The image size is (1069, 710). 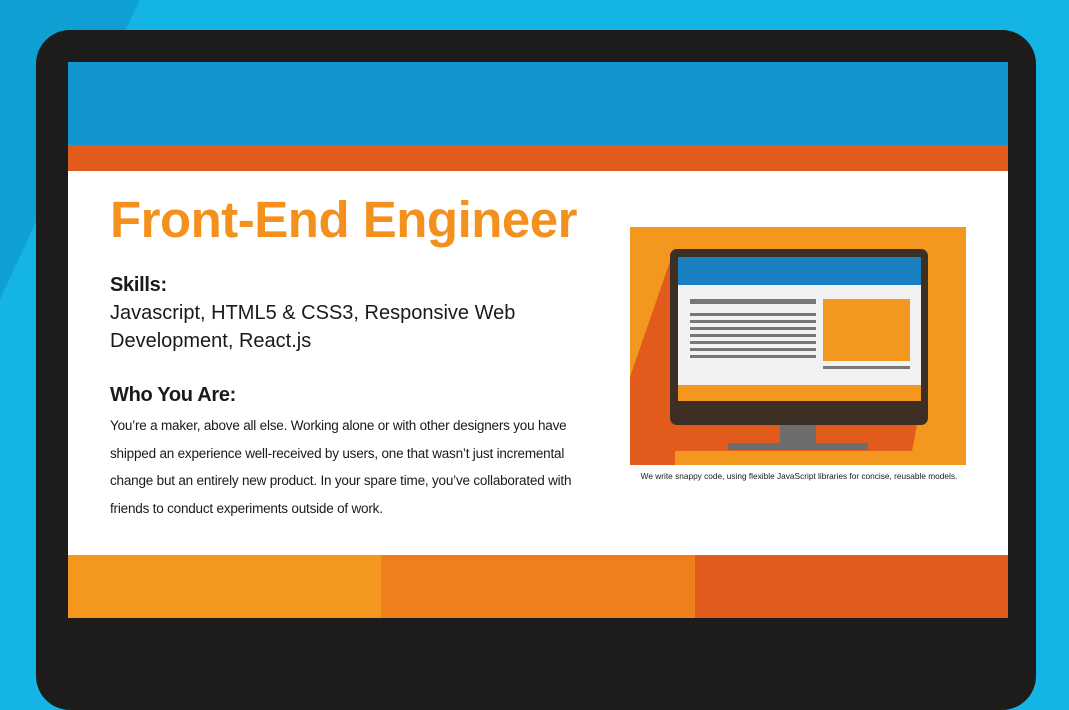 I want to click on computer-monitor-icon, so click(x=798, y=346).